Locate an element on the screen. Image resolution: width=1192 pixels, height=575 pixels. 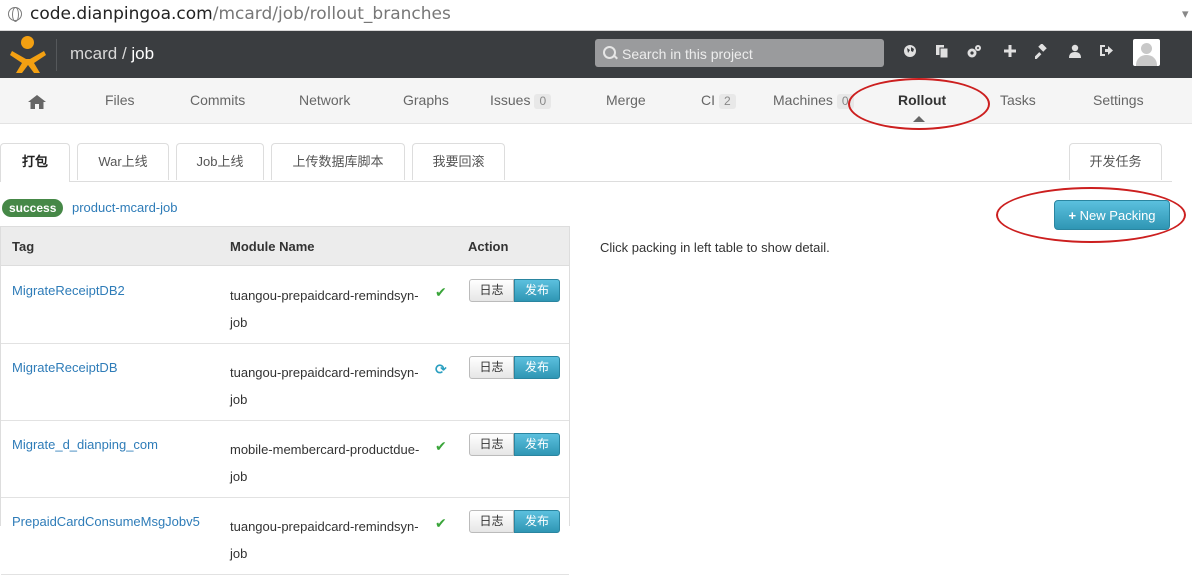
table-header: Tag Module Name Action is located at coordinates (285, 246).